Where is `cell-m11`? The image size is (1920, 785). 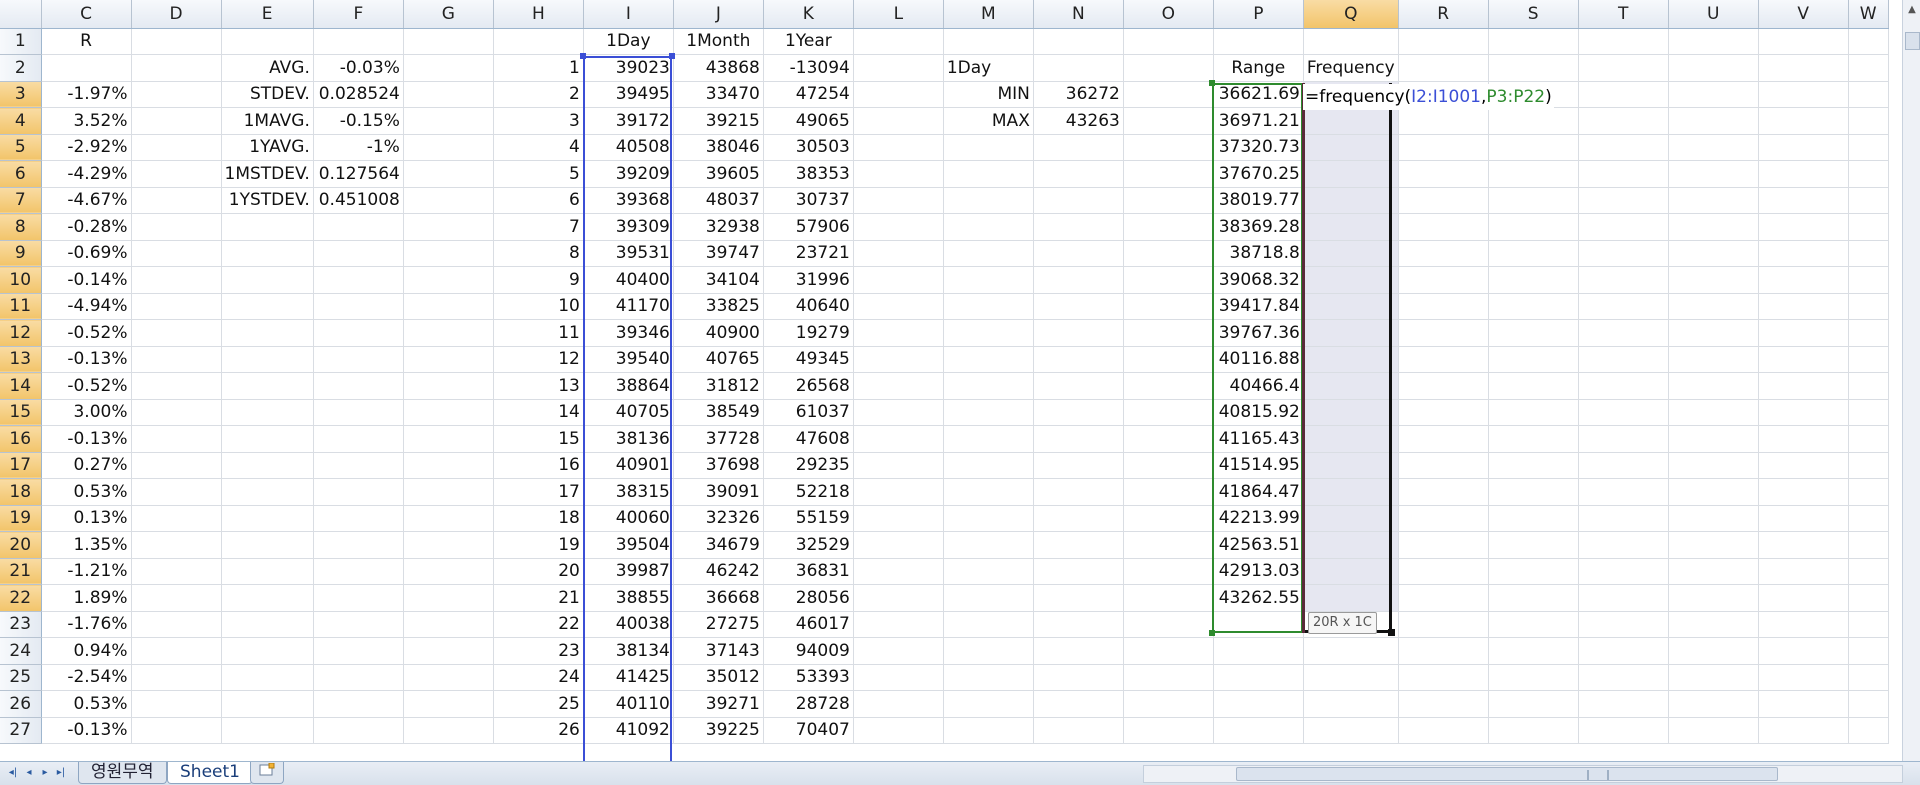 cell-m11 is located at coordinates (988, 306).